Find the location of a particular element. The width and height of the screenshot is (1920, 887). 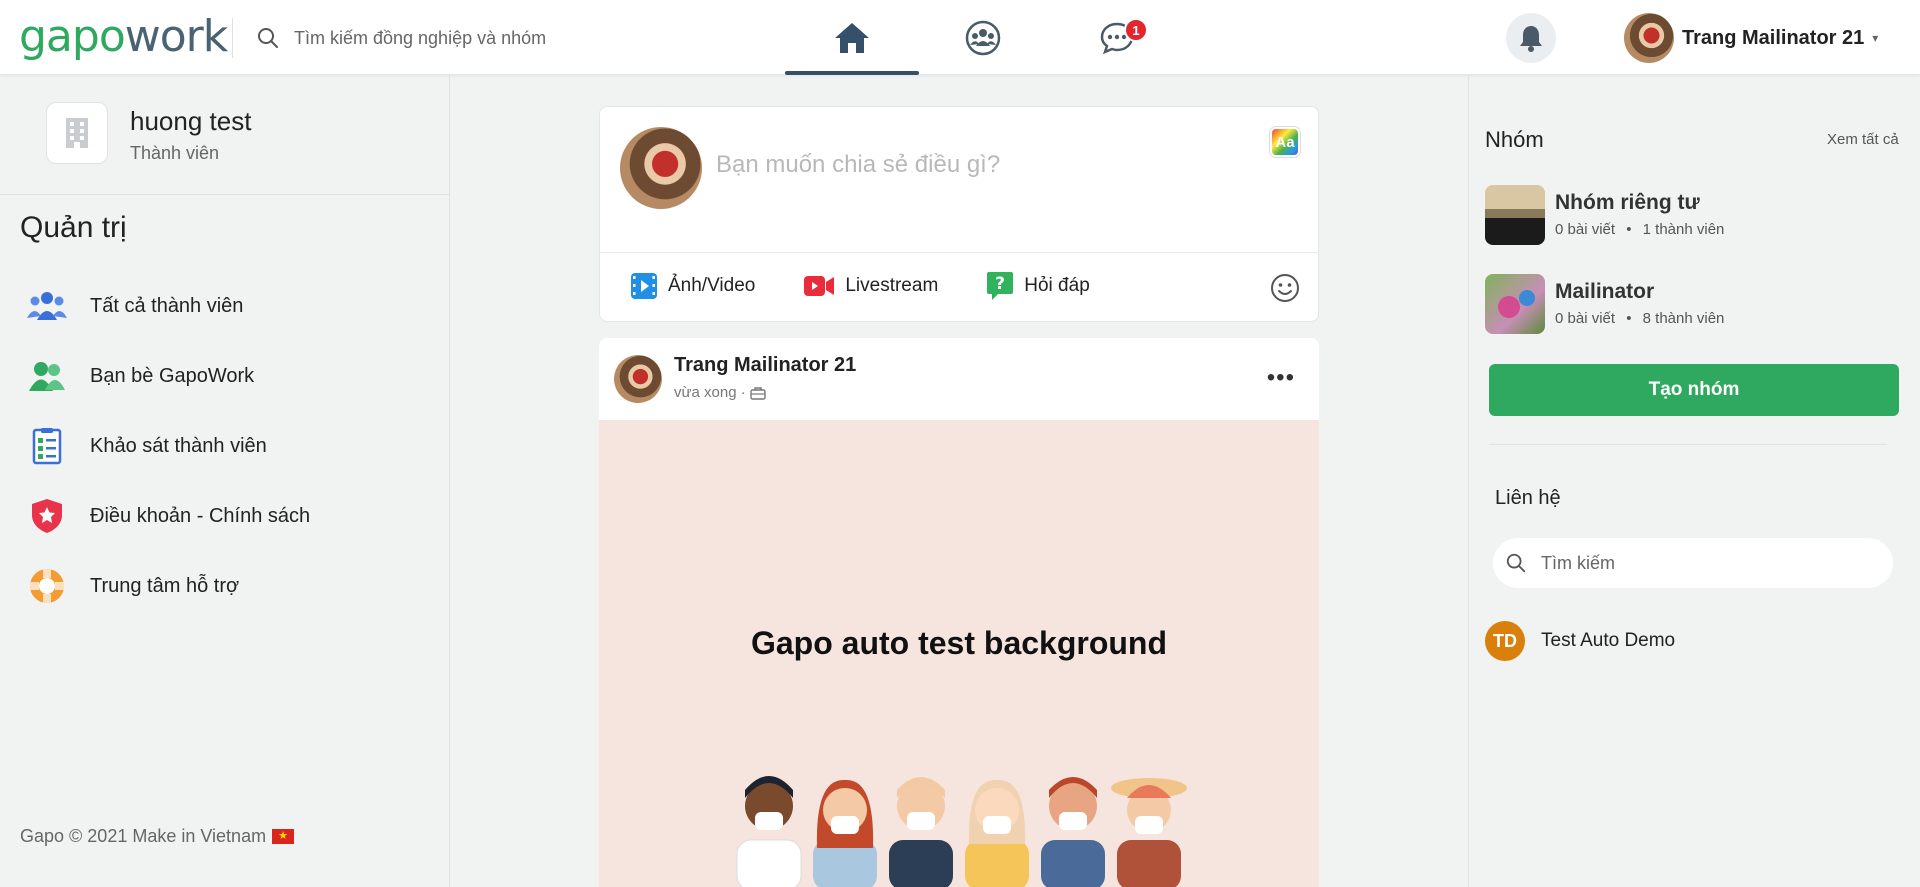

footer-copyright: Gapo © 2021 Make in Vietnam is located at coordinates (157, 836).